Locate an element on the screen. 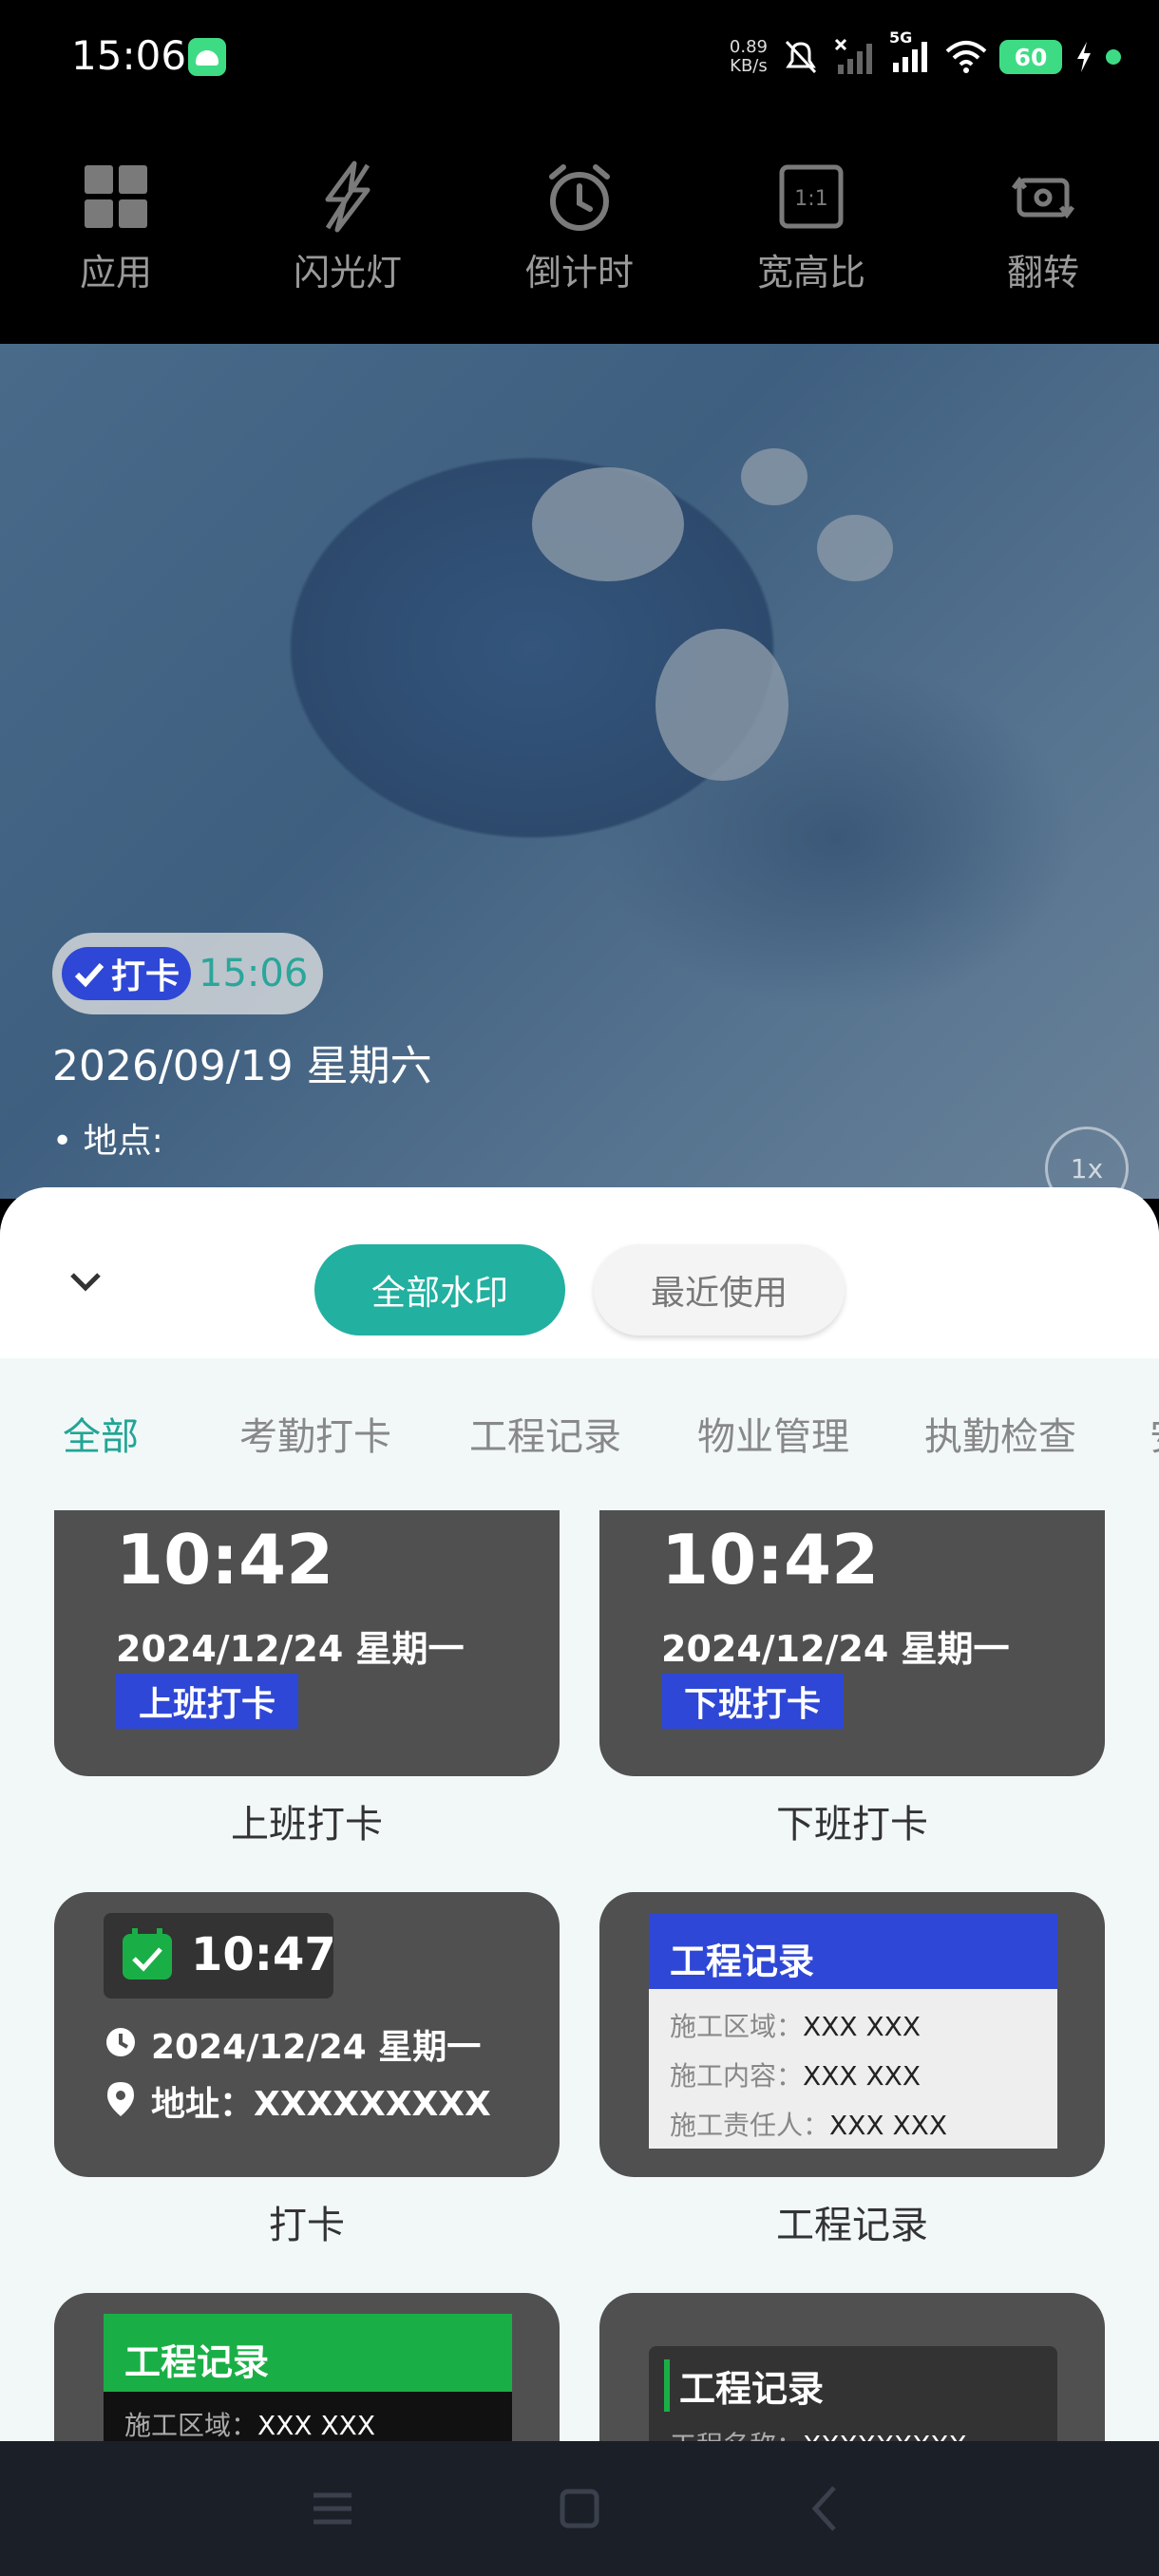 The width and height of the screenshot is (1159, 2576). clock-icon is located at coordinates (120, 2042).